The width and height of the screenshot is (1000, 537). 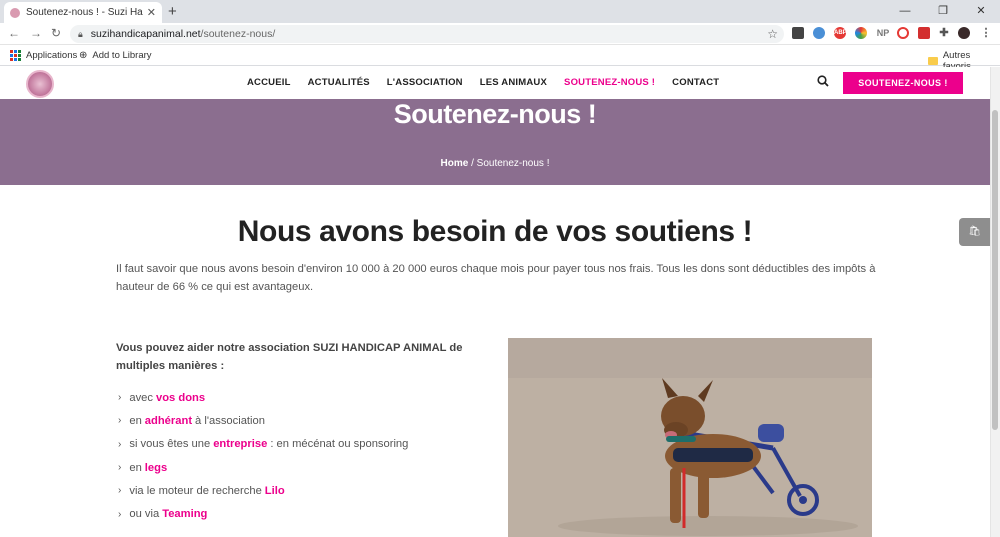 I want to click on globe-icon: ⊕, so click(x=83, y=55).